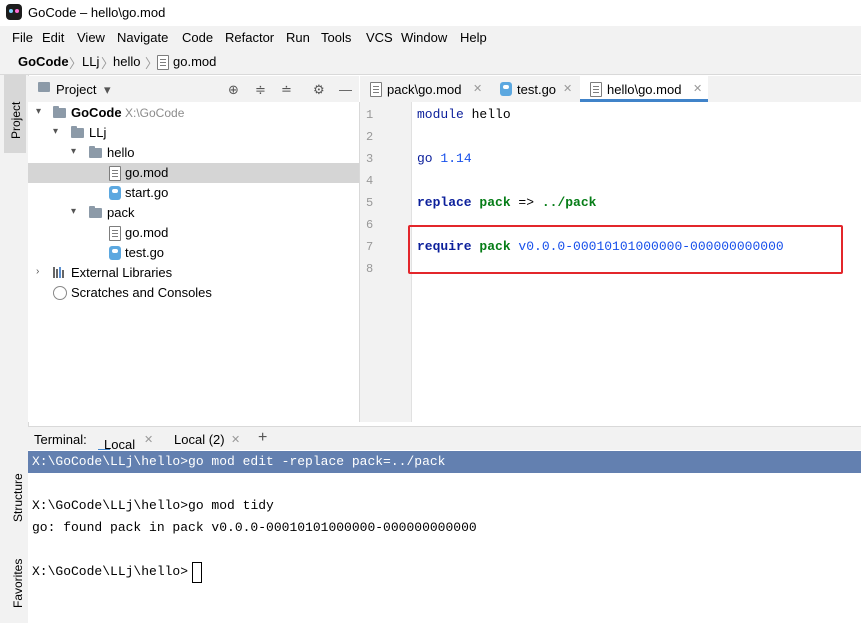 The width and height of the screenshot is (861, 623). Describe the element at coordinates (60, 293) in the screenshot. I see `scratches-icon` at that location.